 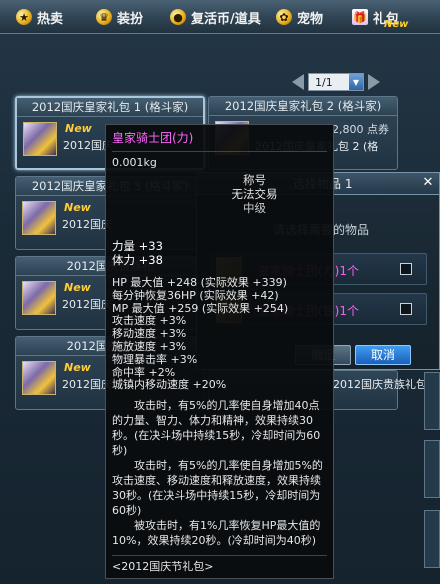 I want to click on item-title: 2012国庆皇家礼包 2 (格斗家), so click(x=303, y=106).